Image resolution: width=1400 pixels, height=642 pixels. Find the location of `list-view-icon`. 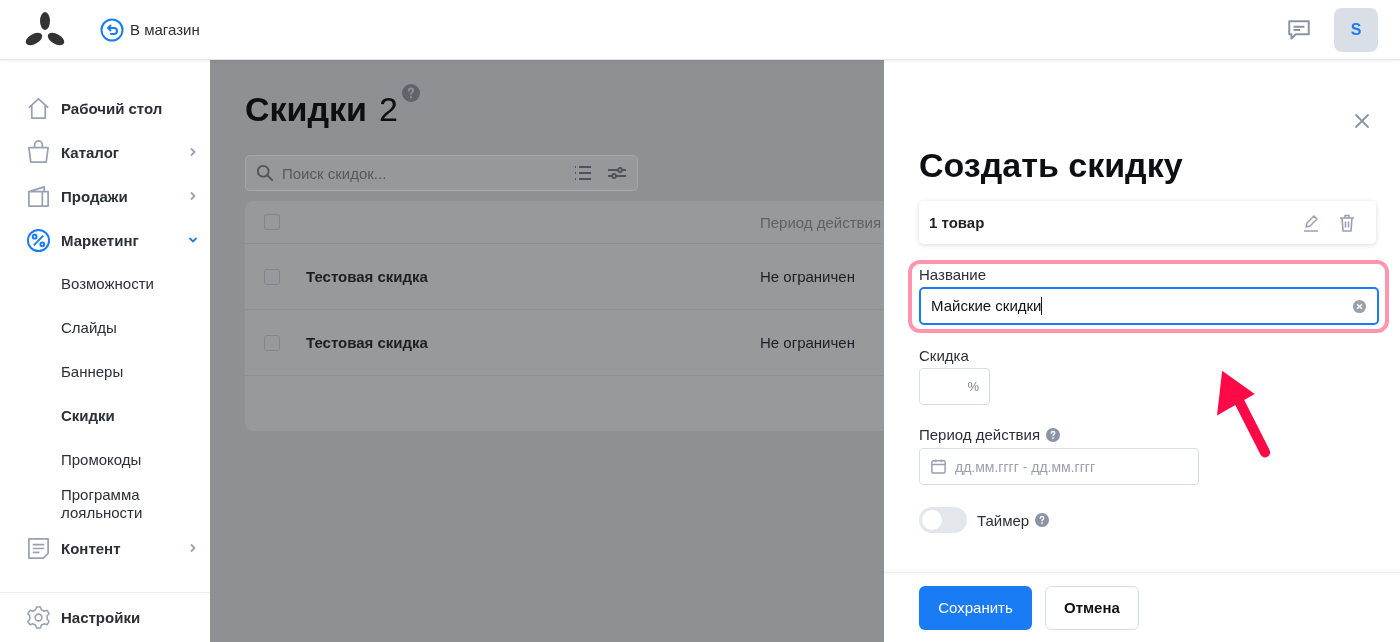

list-view-icon is located at coordinates (583, 173).